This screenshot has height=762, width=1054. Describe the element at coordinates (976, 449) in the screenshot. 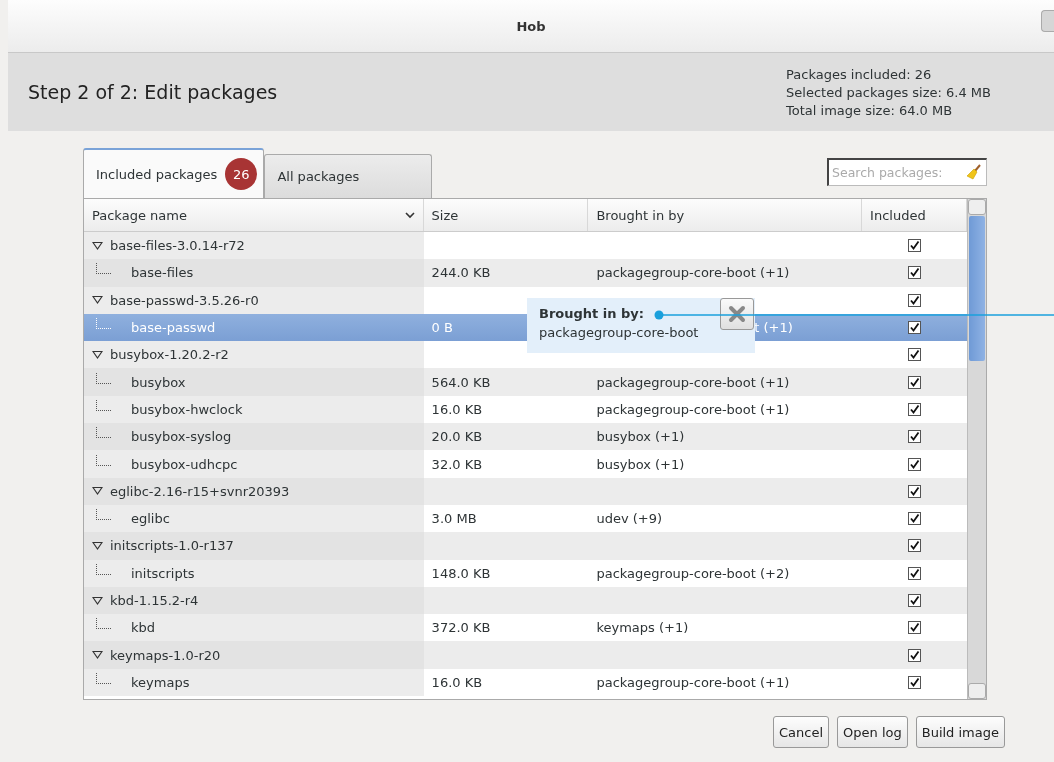

I see `scrollbar` at that location.